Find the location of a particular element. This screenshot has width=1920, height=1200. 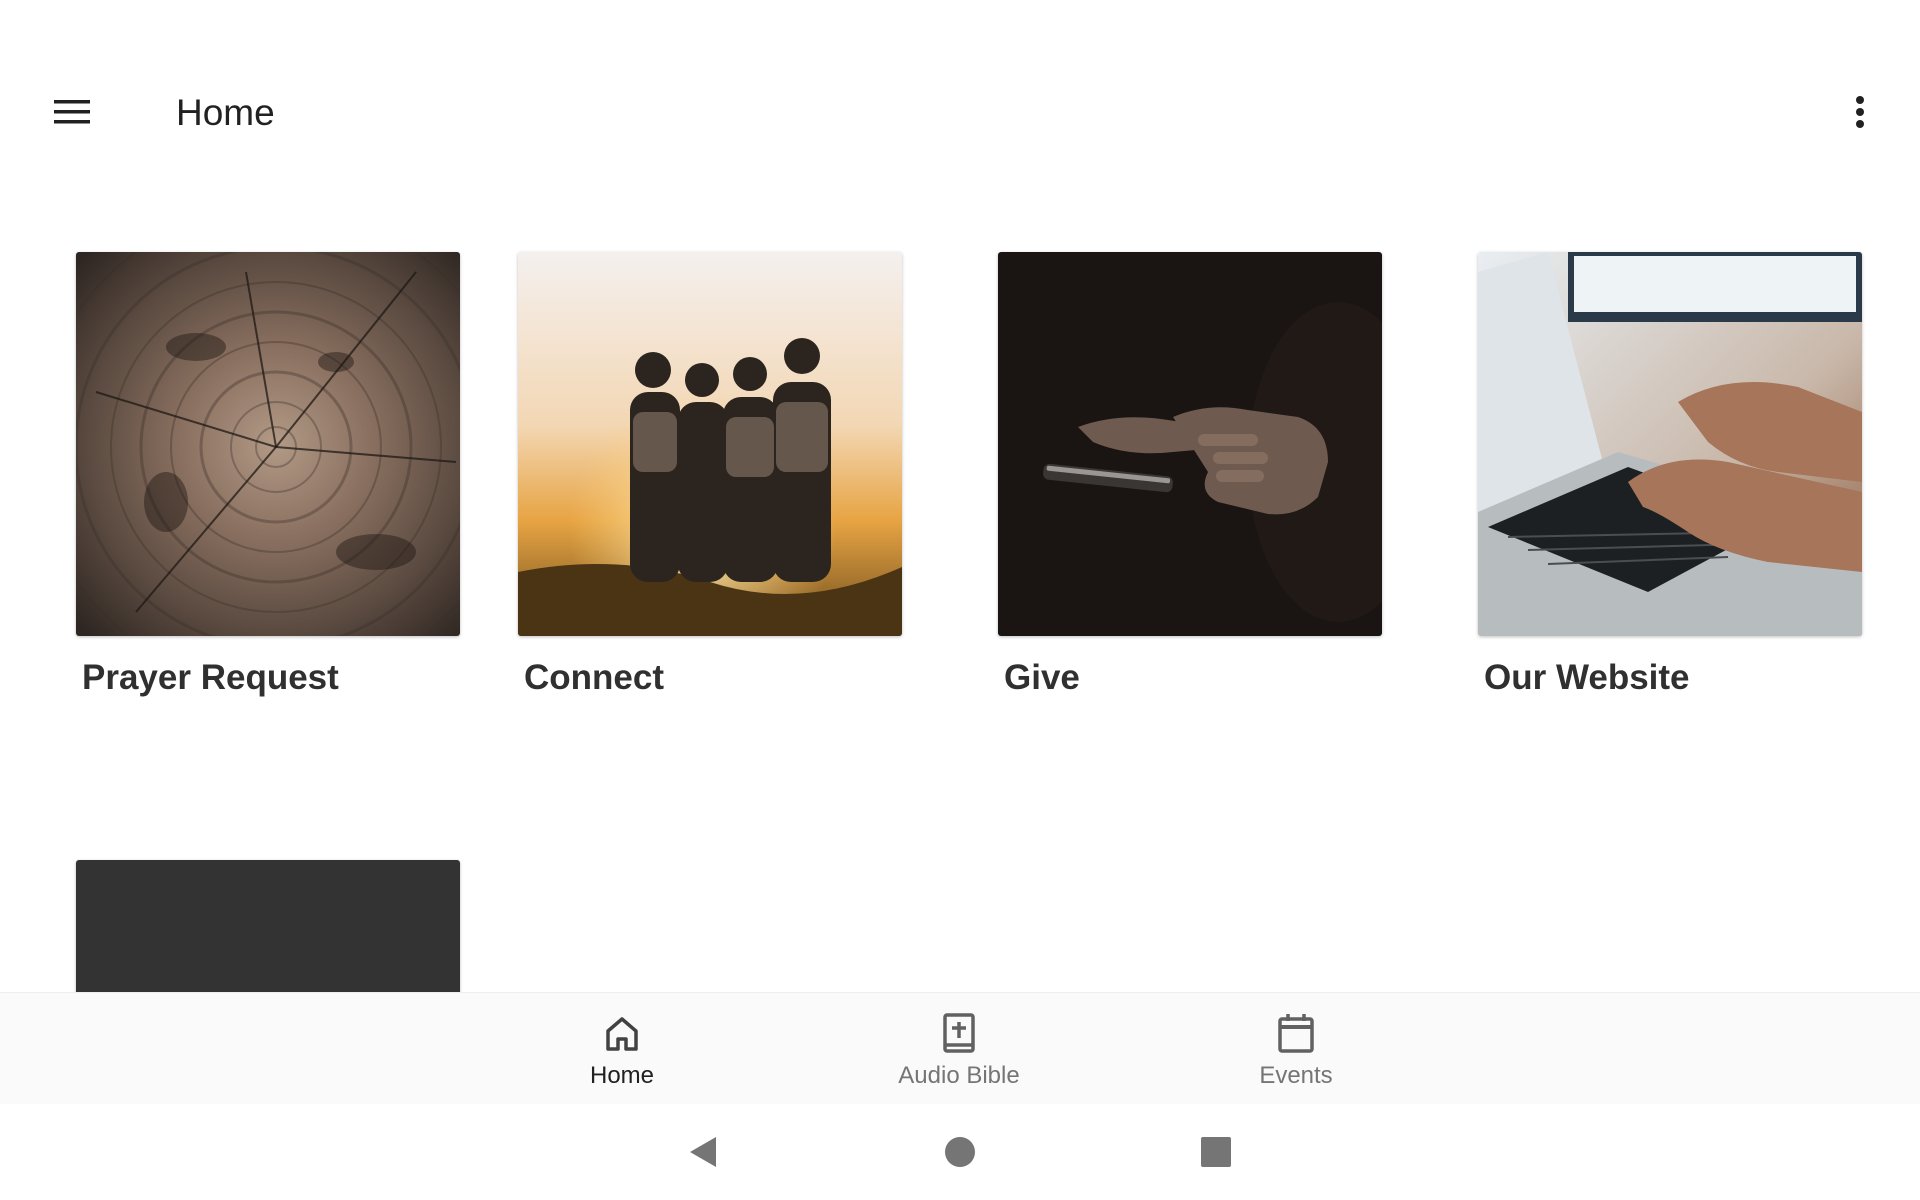

bottom-navigation: Home Audio Bible Events is located at coordinates (960, 1048).